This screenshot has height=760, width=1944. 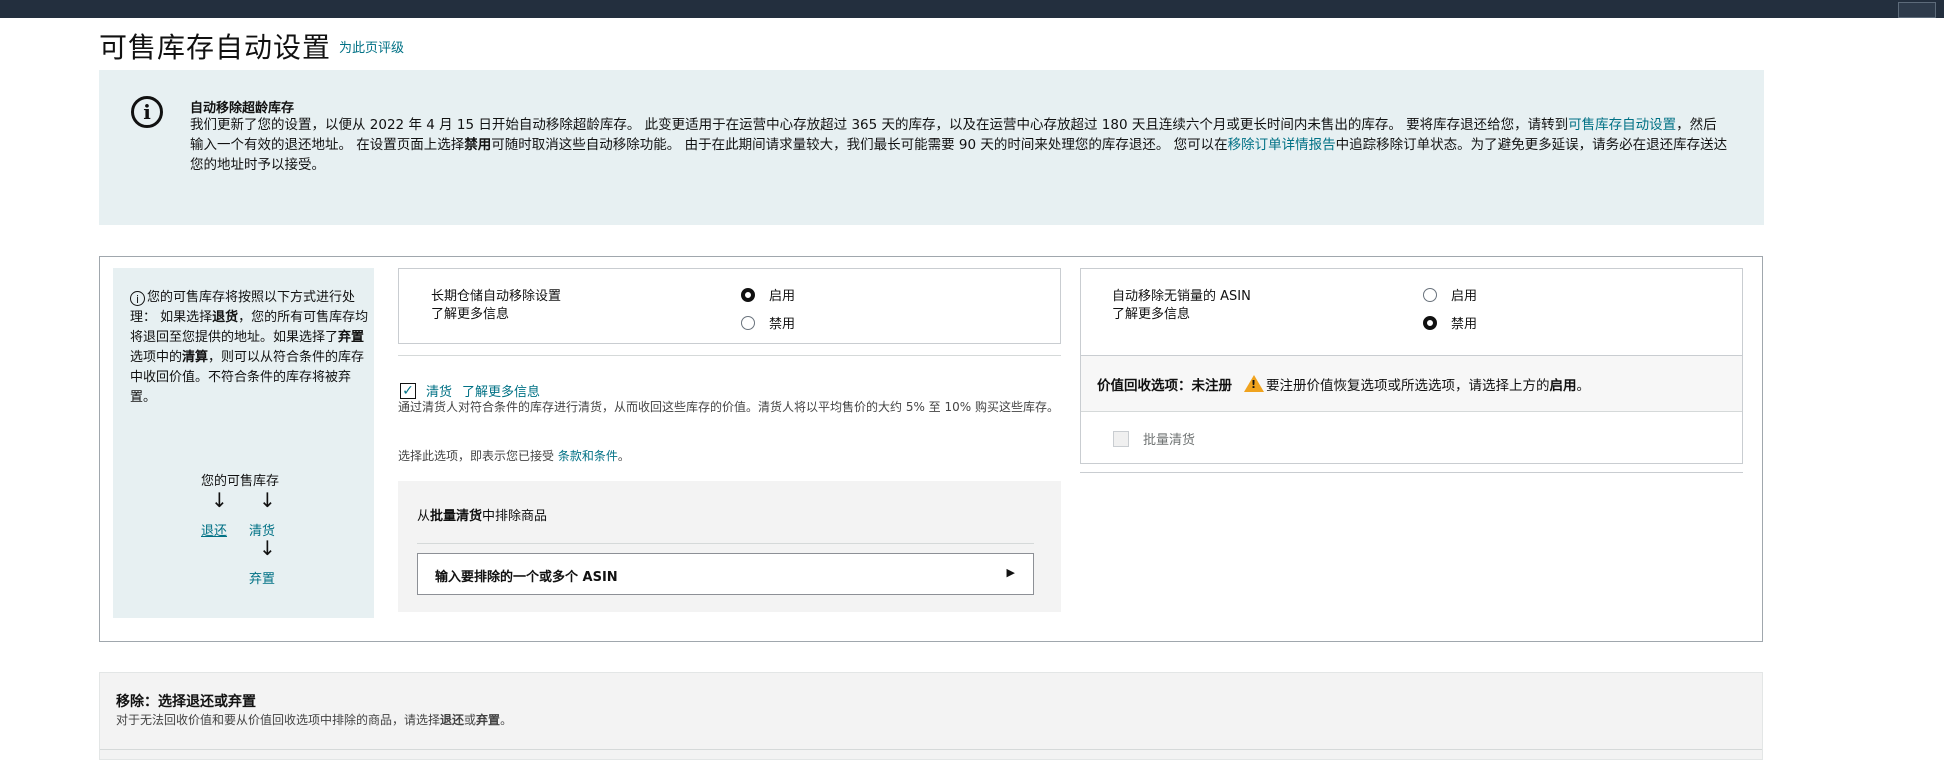 I want to click on info-icon: i, so click(x=137, y=298).